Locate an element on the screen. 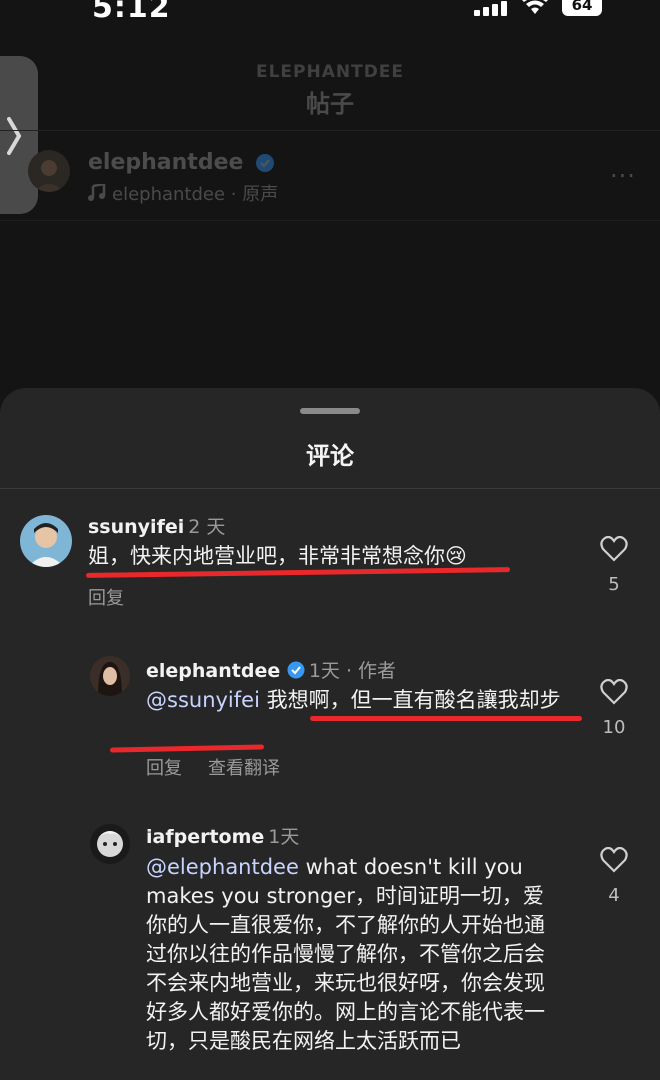  comment-actions: 回复 查看翻译 is located at coordinates (226, 767).